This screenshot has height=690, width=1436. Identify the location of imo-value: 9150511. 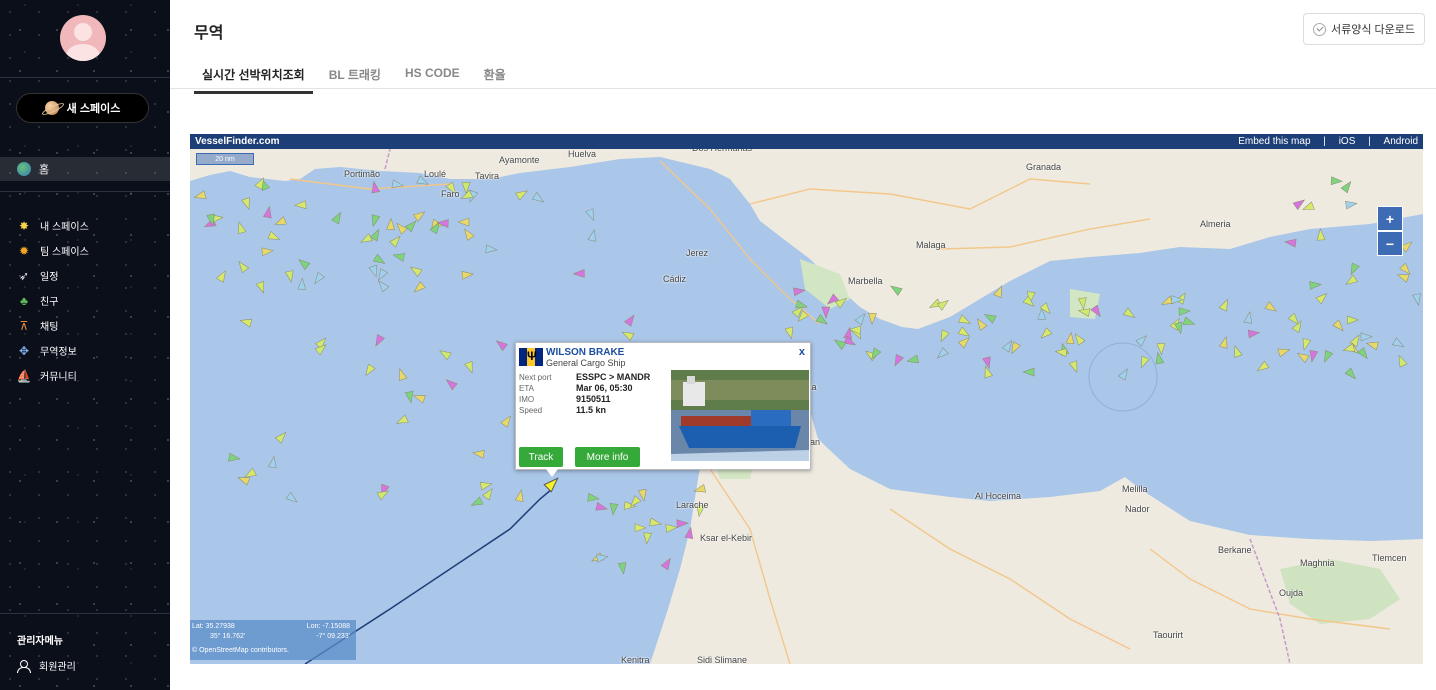
(593, 399).